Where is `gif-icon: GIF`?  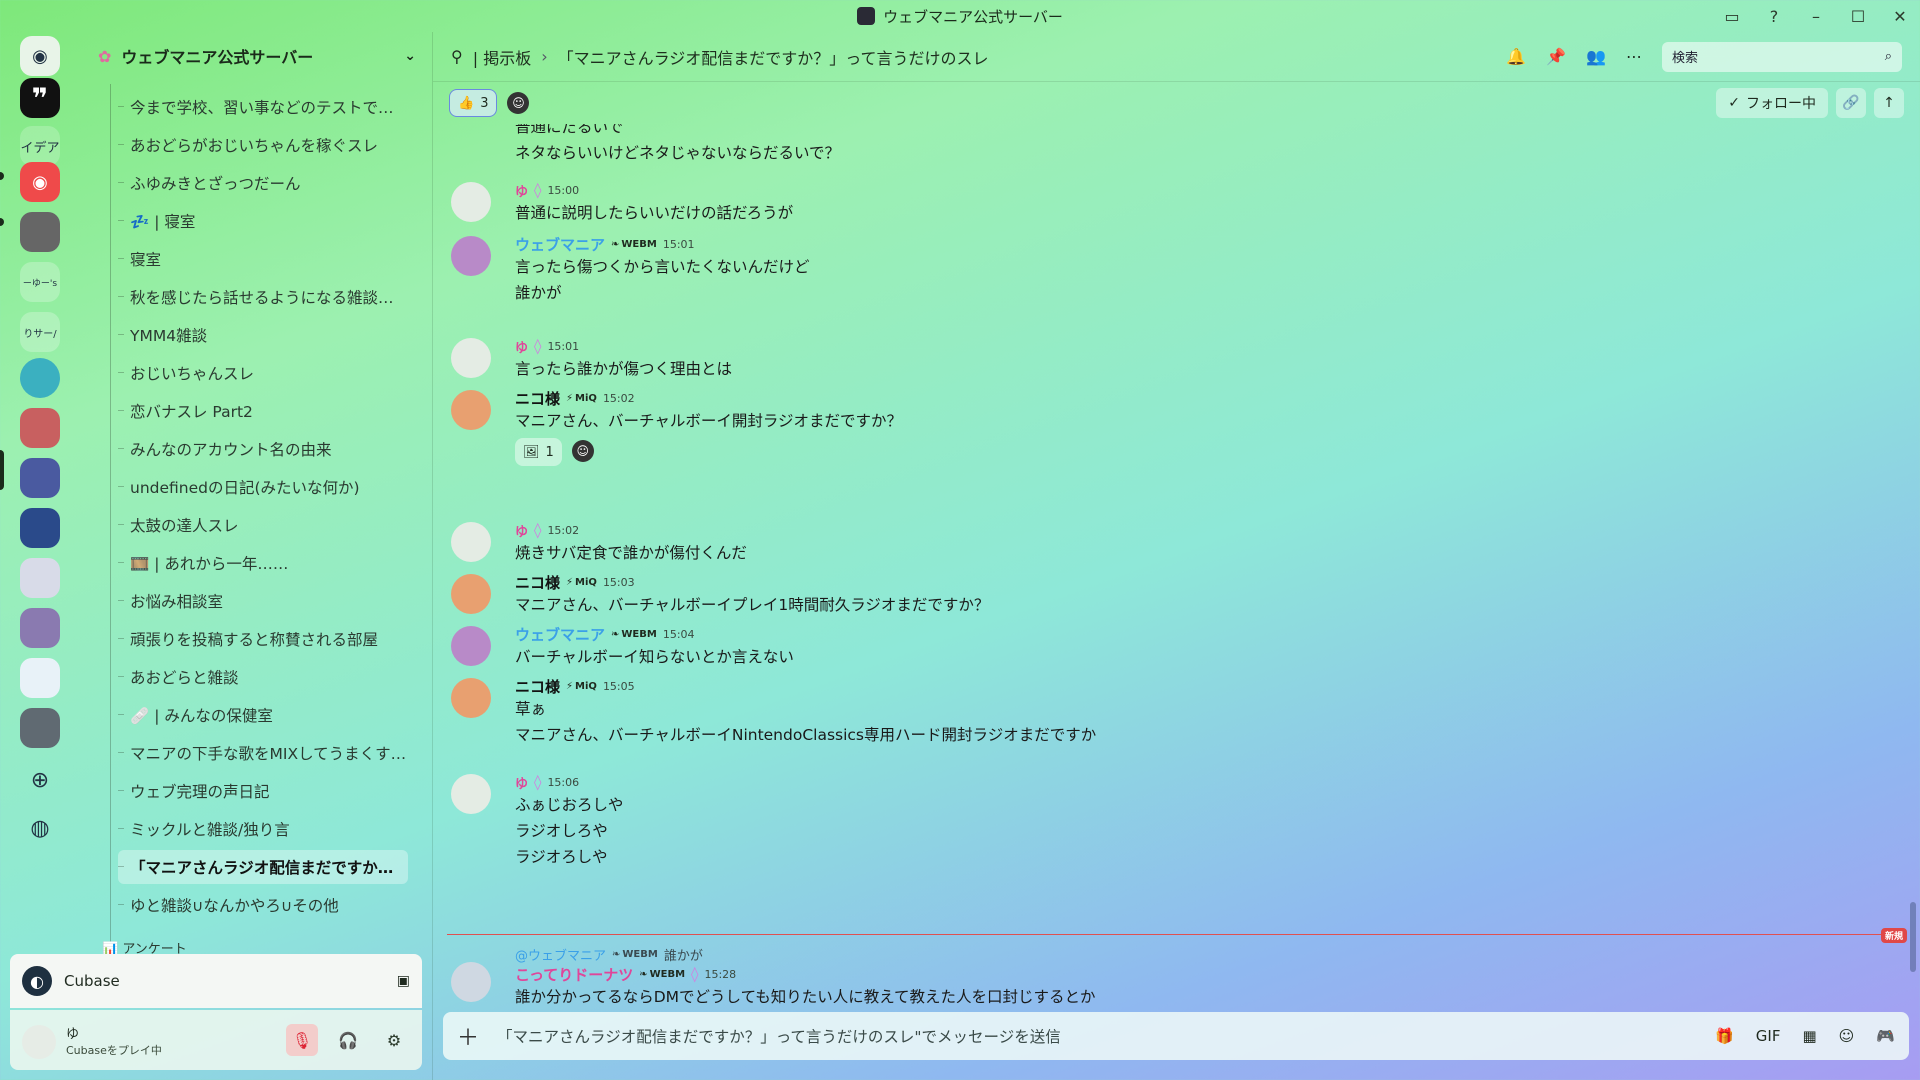 gif-icon: GIF is located at coordinates (1768, 1036).